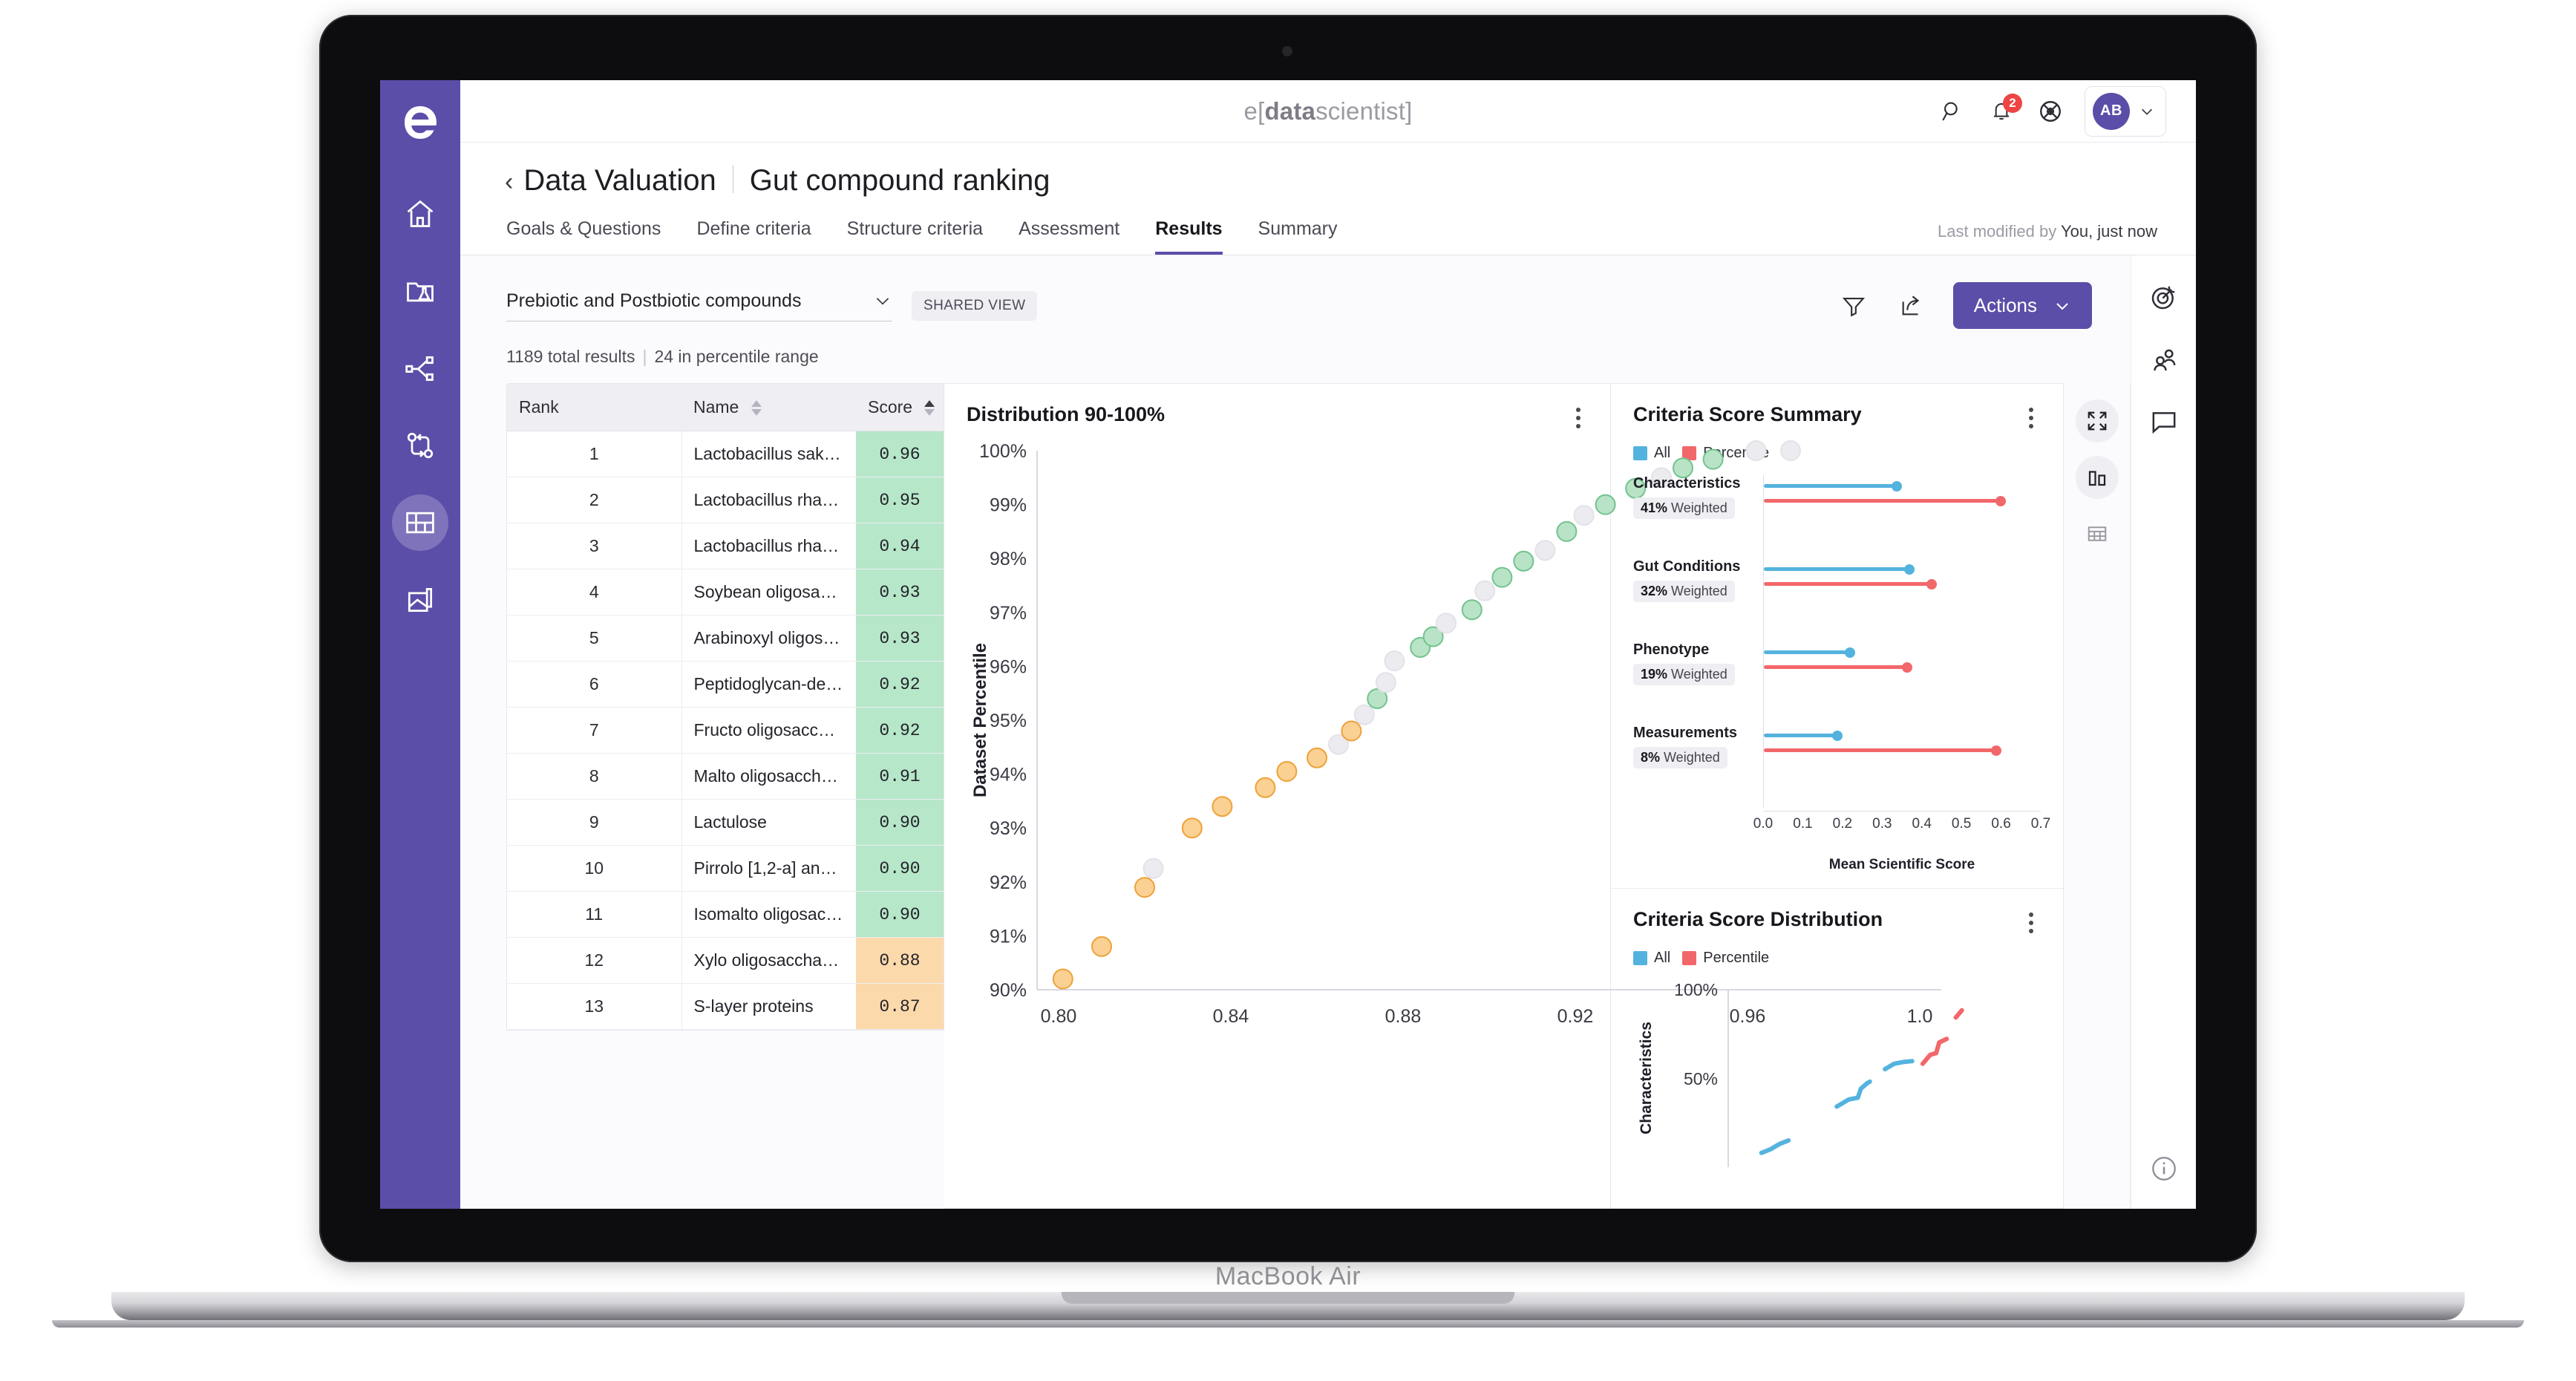  I want to click on view-select: Prebiotic and Postbiotic compounds, so click(699, 305).